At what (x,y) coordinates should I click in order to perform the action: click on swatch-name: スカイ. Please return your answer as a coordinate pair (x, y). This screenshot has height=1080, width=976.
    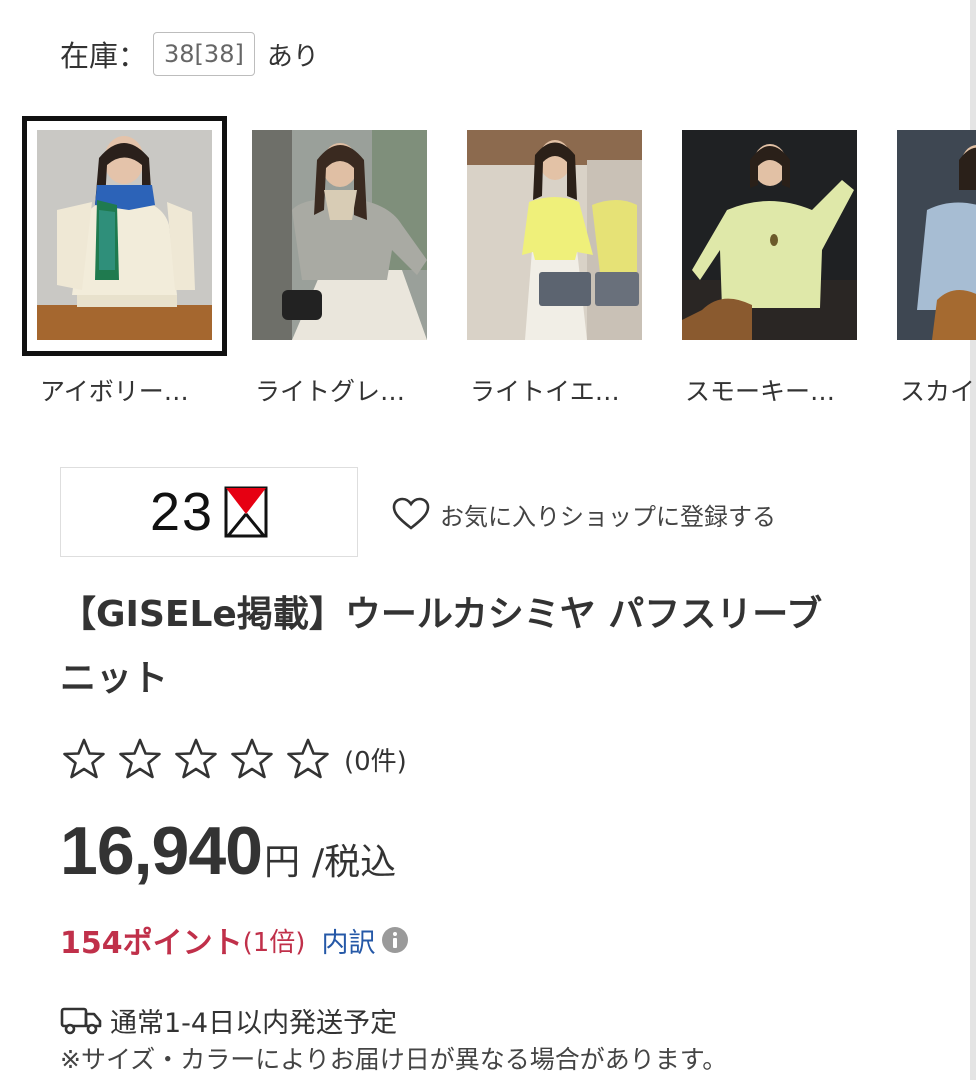
    Looking at the image, I should click on (938, 391).